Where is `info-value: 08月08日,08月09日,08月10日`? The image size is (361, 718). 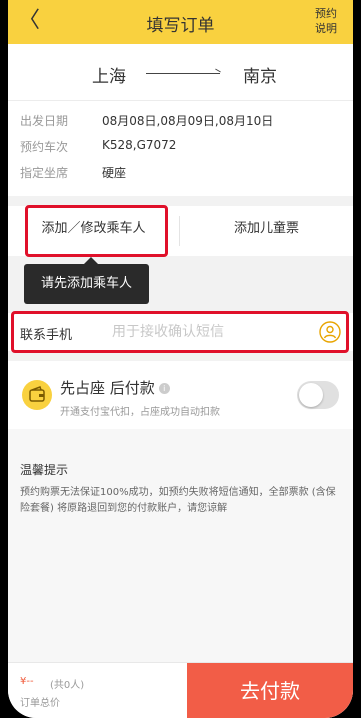
info-value: 08月08日,08月09日,08月10日 is located at coordinates (188, 121).